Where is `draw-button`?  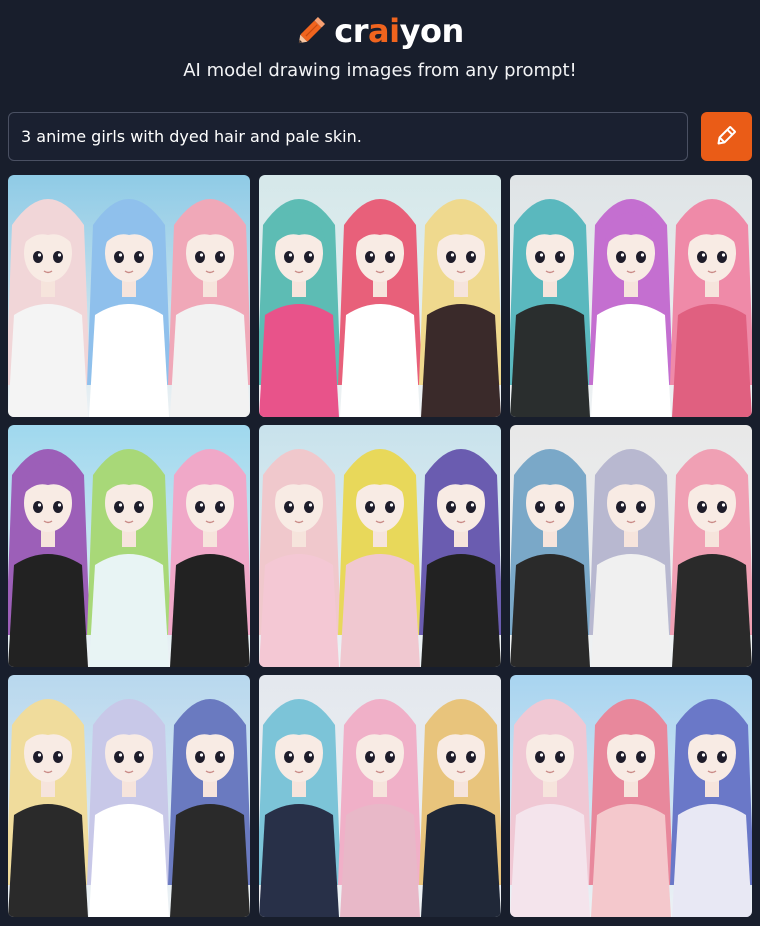 draw-button is located at coordinates (726, 136).